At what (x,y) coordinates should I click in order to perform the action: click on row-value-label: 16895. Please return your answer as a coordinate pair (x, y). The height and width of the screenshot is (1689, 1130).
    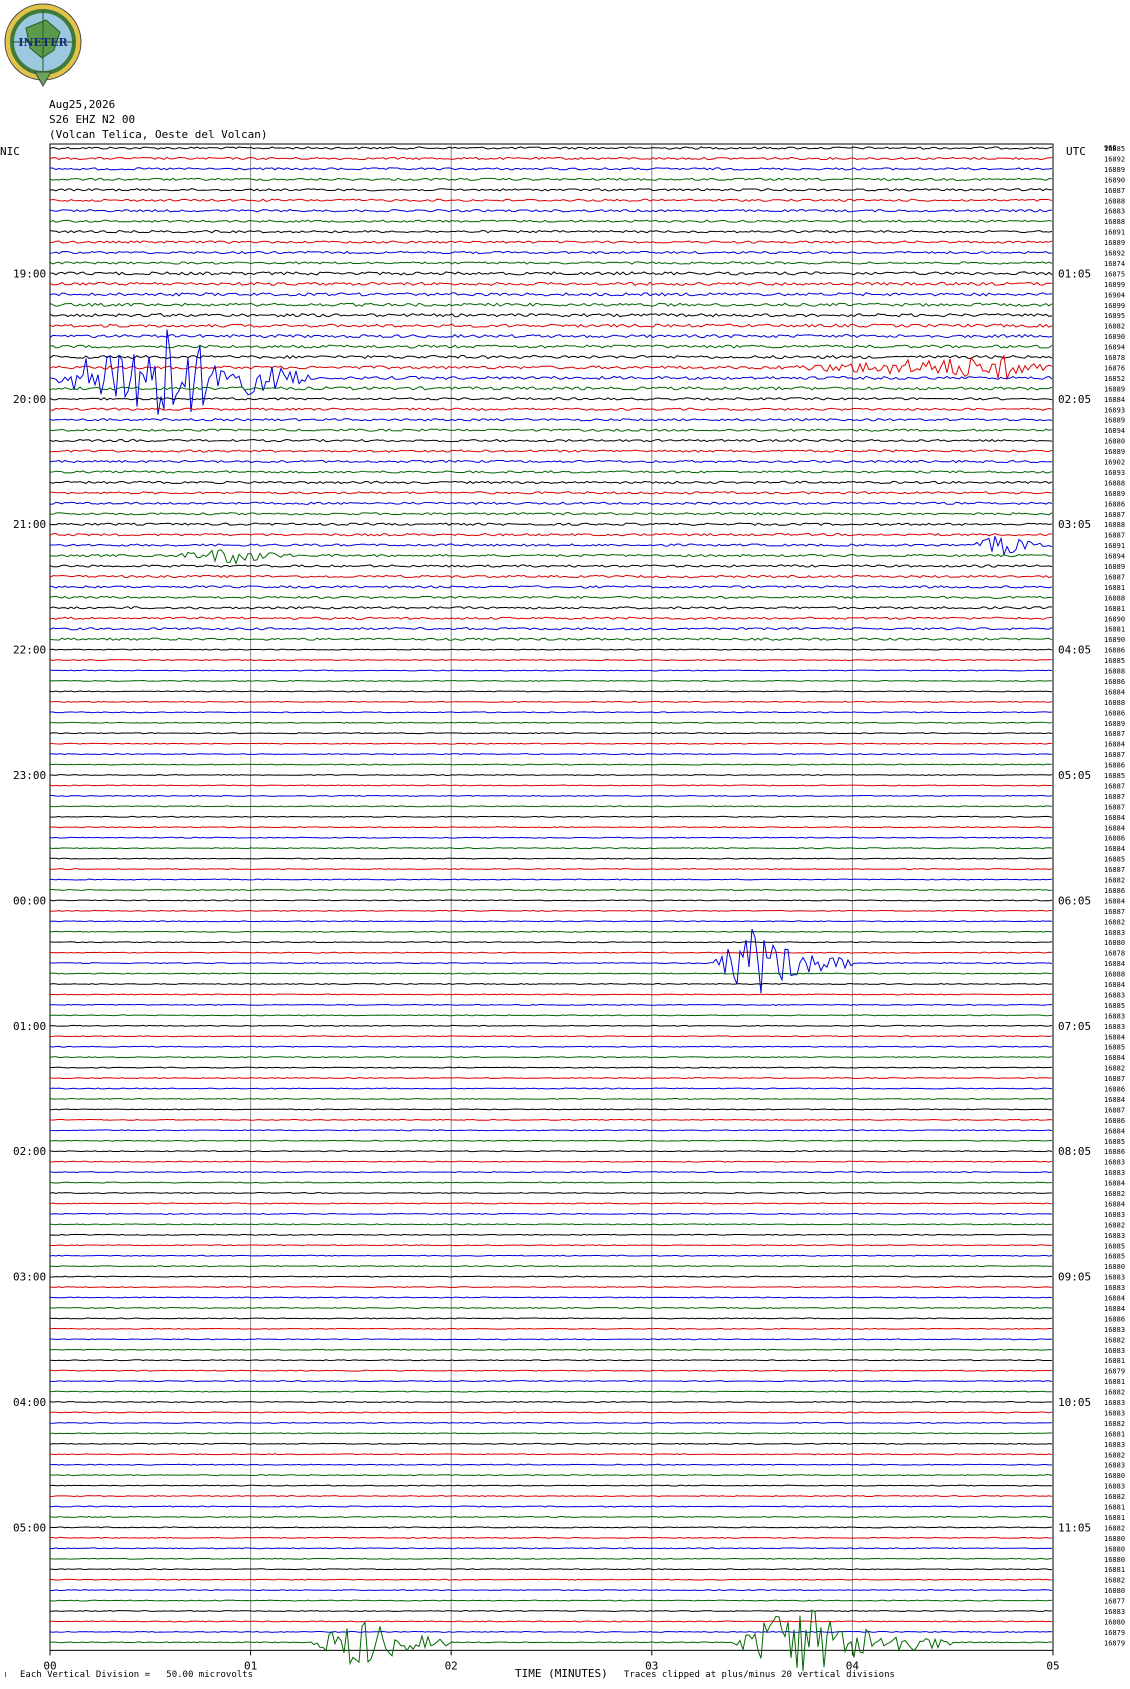
    Looking at the image, I should click on (1114, 316).